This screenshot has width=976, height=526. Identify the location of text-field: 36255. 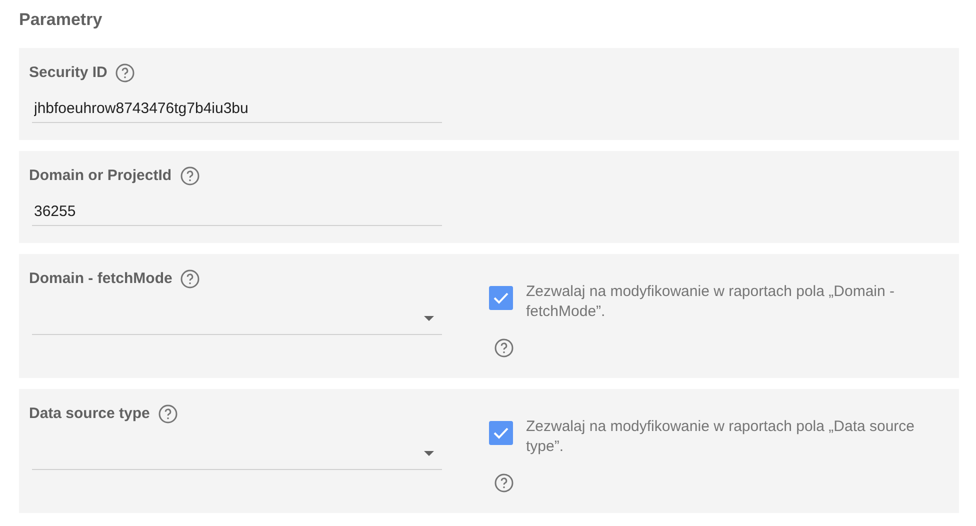
(237, 212).